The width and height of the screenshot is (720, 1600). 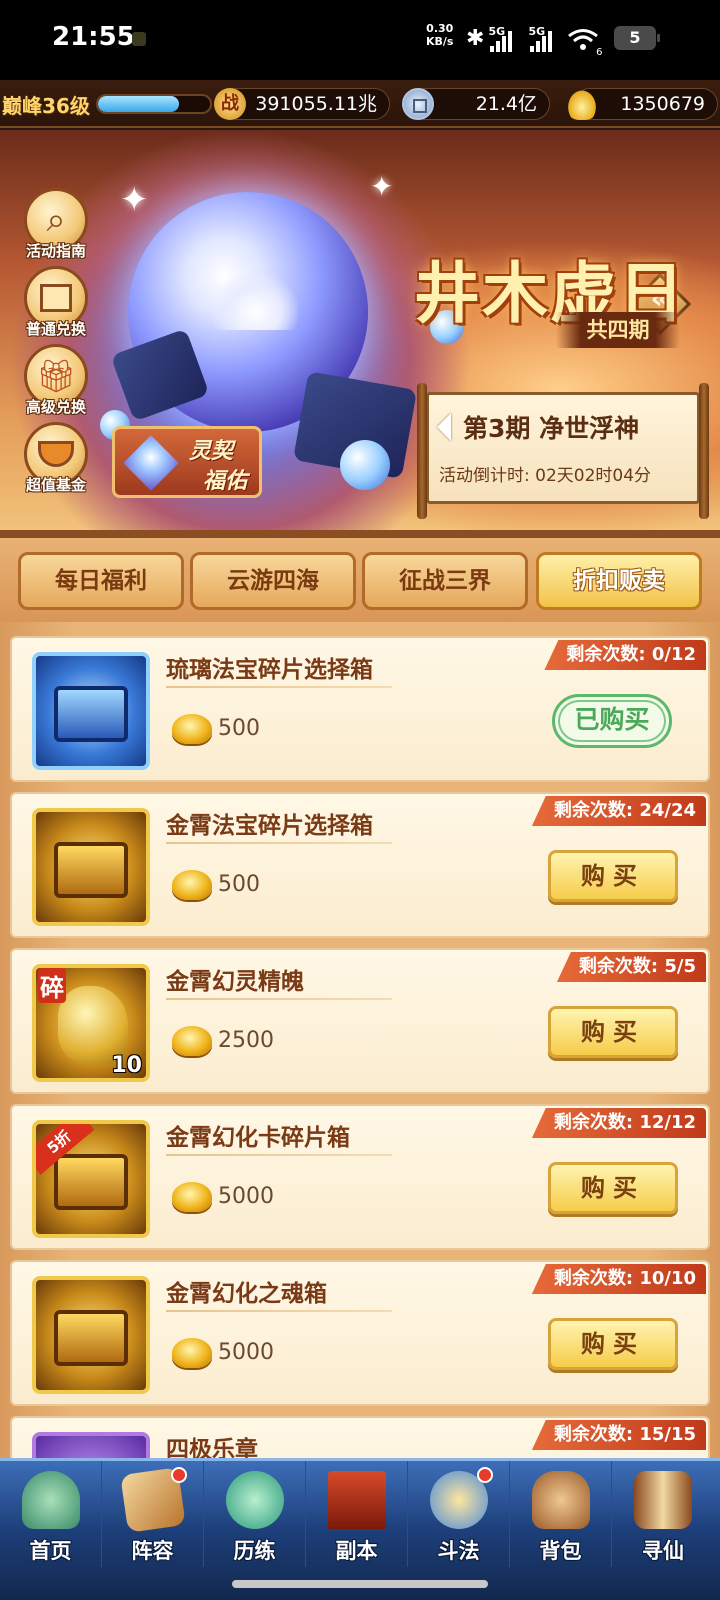 What do you see at coordinates (637, 38) in the screenshot?
I see `battery-icon: 5` at bounding box center [637, 38].